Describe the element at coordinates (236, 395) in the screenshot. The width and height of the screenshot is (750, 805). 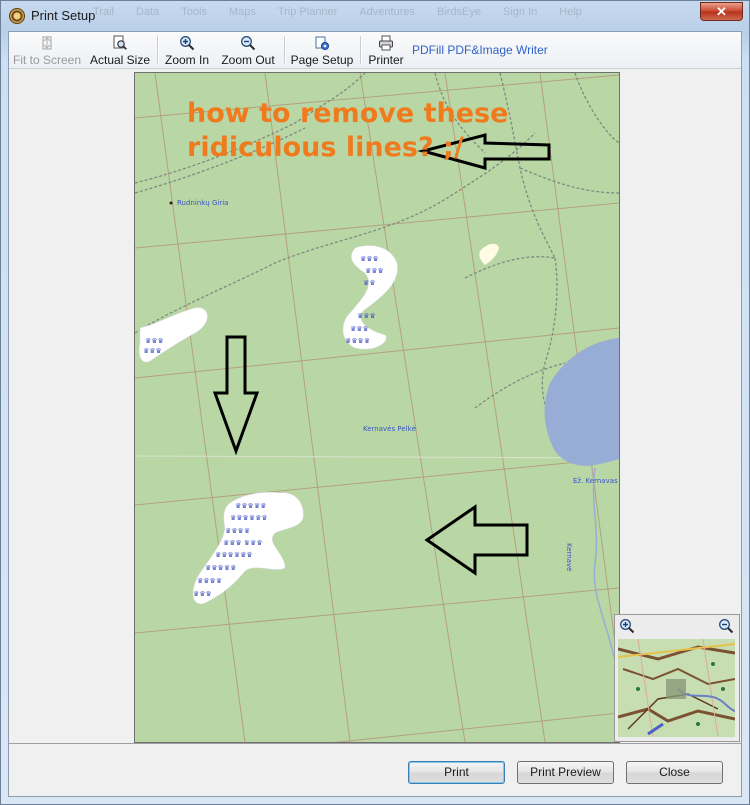
I see `arrow-down` at that location.